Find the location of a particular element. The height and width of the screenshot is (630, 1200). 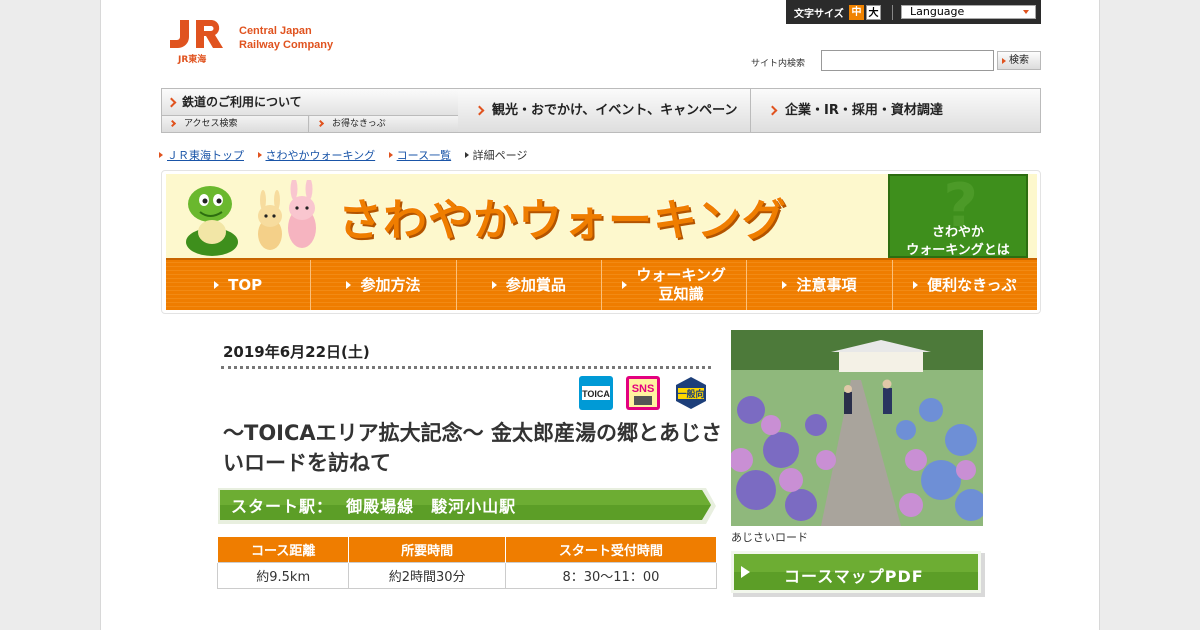

breadcrumb-item: コース一覧 is located at coordinates (419, 155).